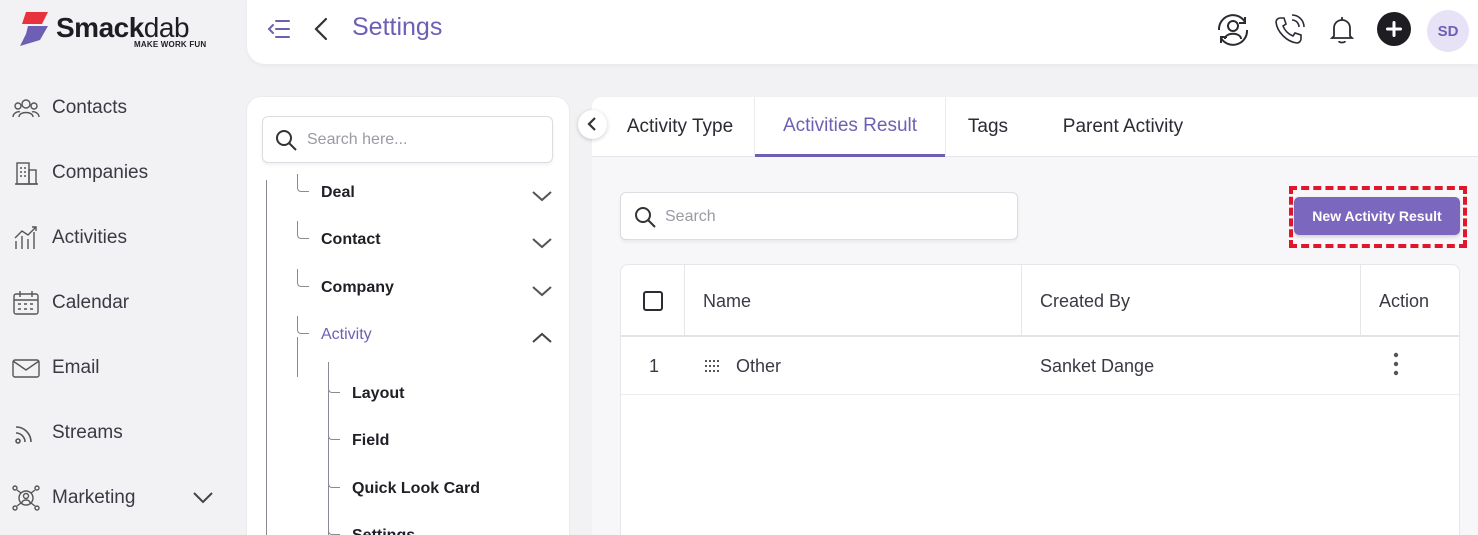  Describe the element at coordinates (383, 531) in the screenshot. I see `tree-item-label: Settings` at that location.